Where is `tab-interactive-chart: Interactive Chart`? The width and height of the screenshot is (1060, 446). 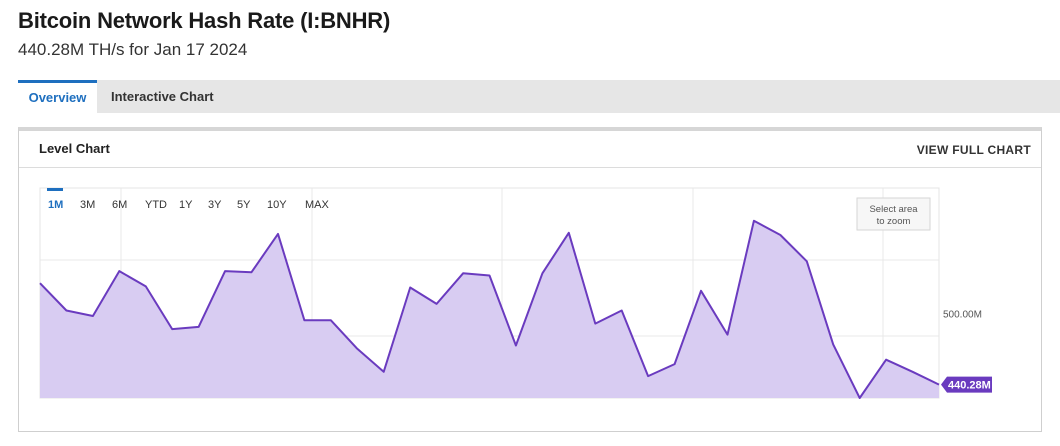
tab-interactive-chart: Interactive Chart is located at coordinates (162, 96).